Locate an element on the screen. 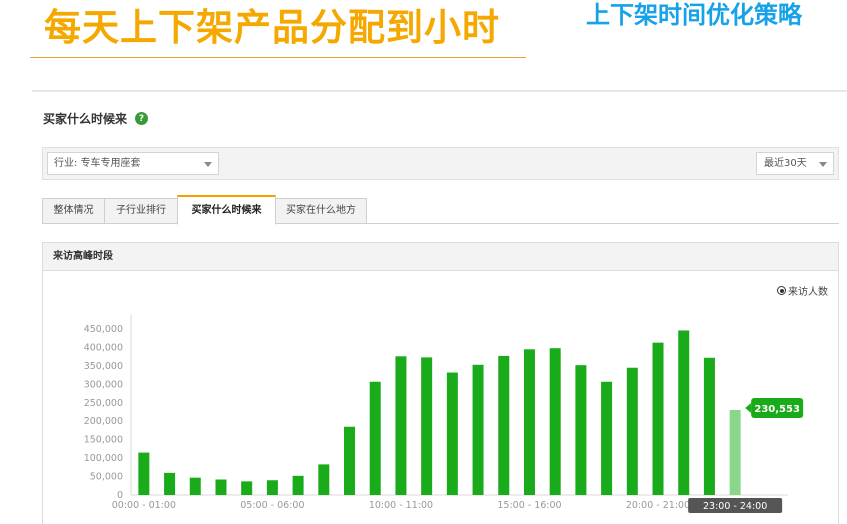 This screenshot has width=847, height=524. section-heading: 买家什么时候来 is located at coordinates (85, 119).